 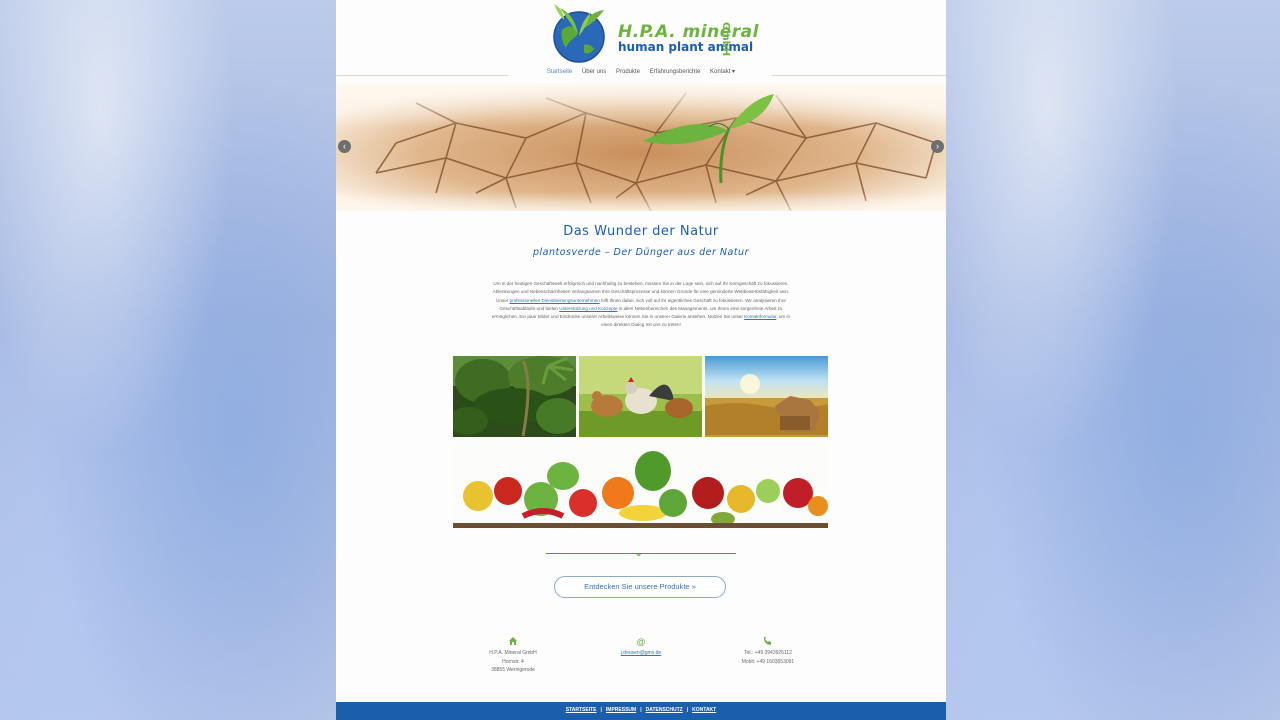 I want to click on address-city: 38855 Wernigerode, so click(x=513, y=670).